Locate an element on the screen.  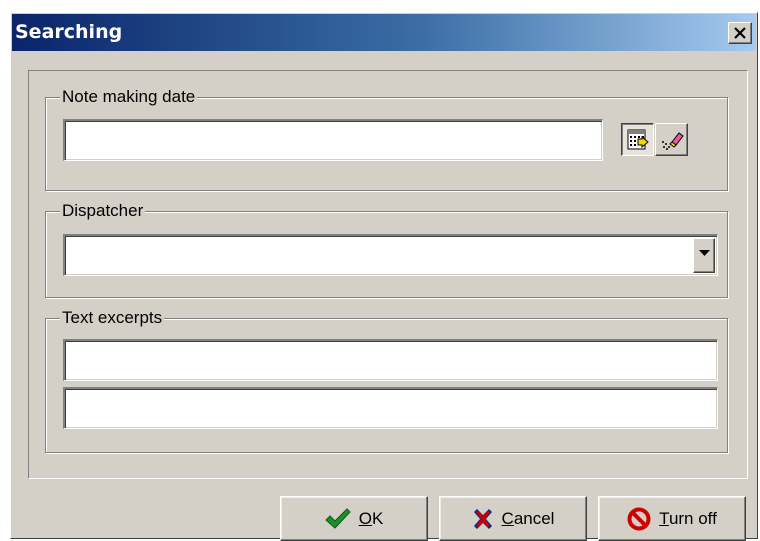
ok-button: OK is located at coordinates (354, 518).